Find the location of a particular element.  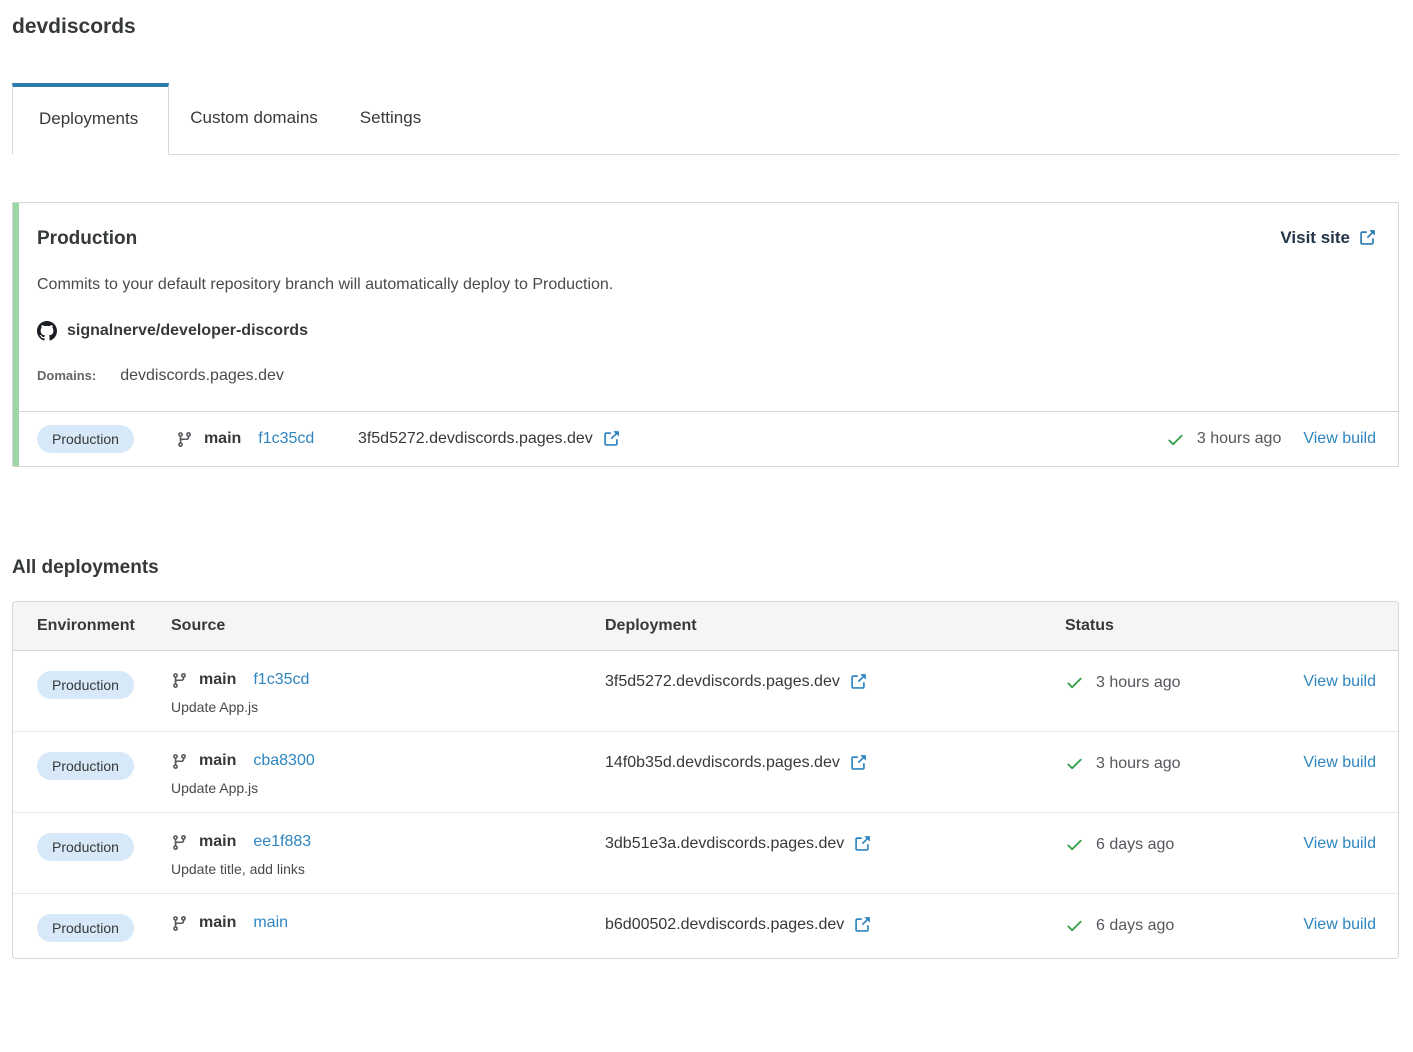

tab-settings: Settings is located at coordinates (390, 118).